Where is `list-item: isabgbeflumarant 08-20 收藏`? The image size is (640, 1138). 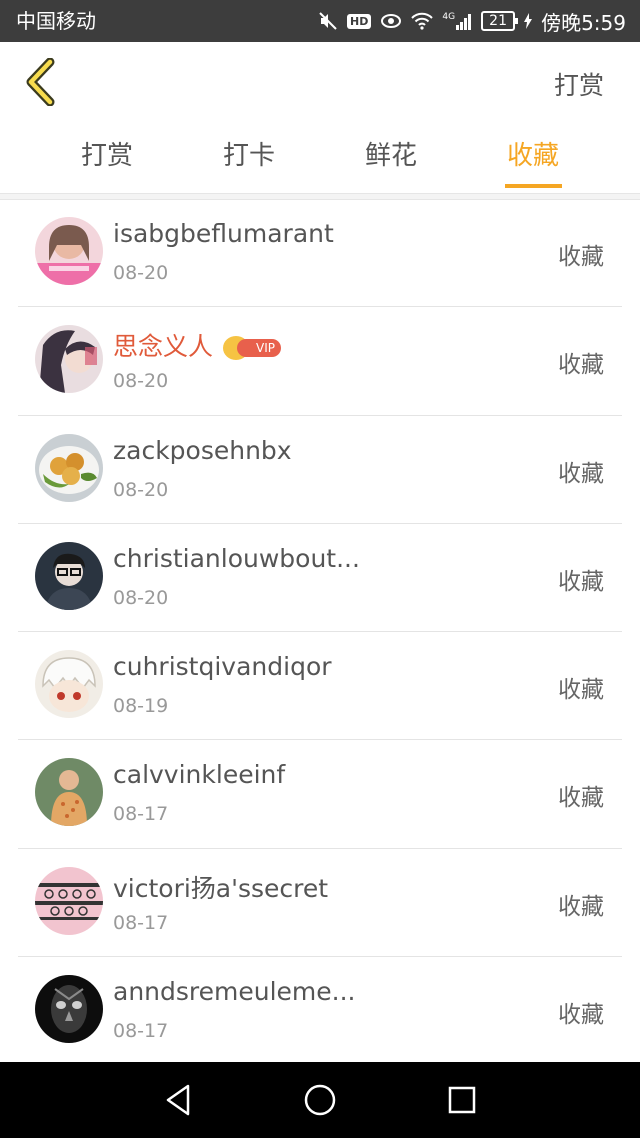
list-item: isabgbeflumarant 08-20 收藏 is located at coordinates (320, 253).